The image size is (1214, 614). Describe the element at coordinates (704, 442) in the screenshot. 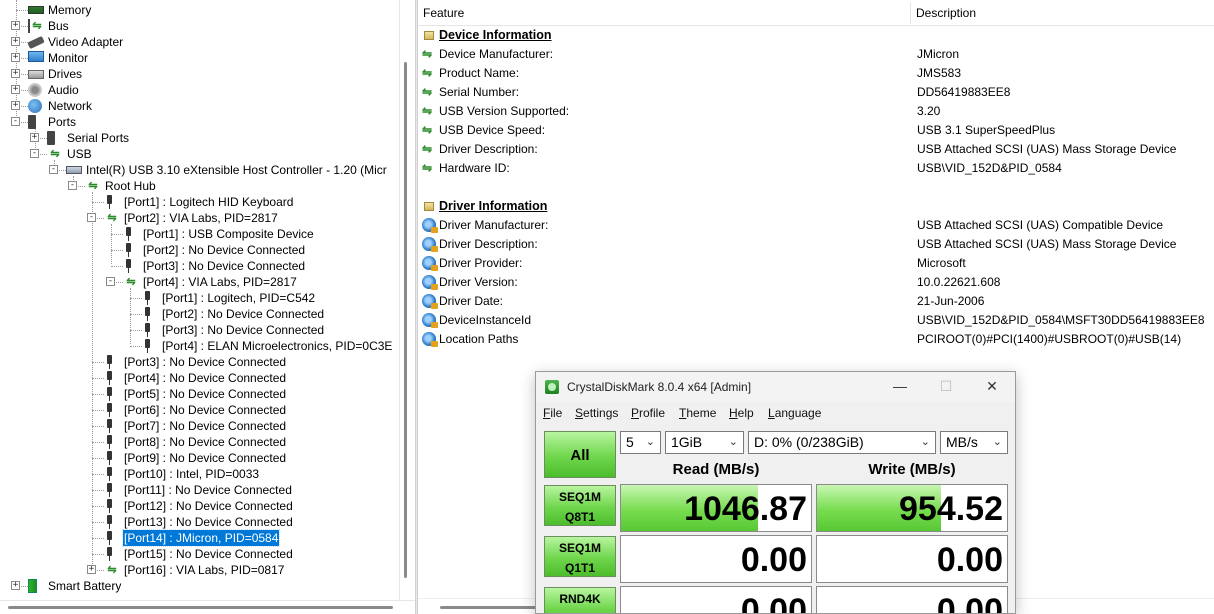

I see `test-size-select: 1GiB ⌄` at that location.